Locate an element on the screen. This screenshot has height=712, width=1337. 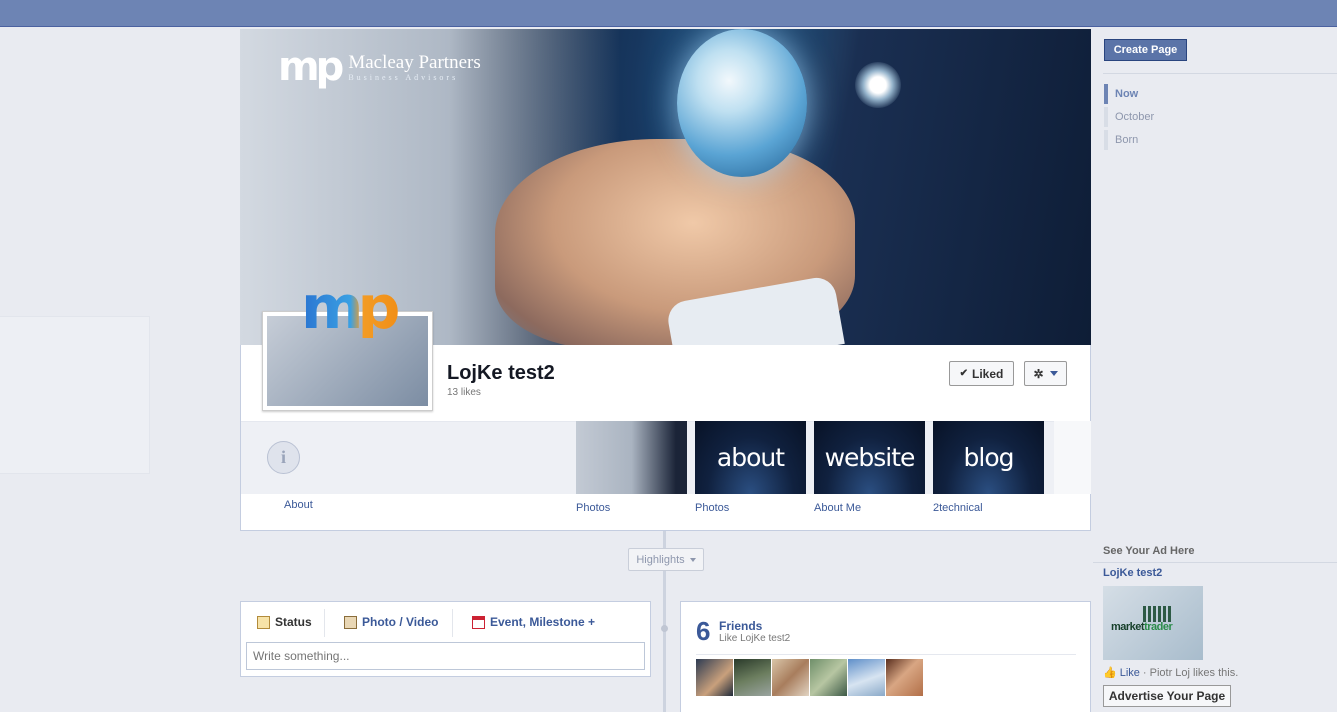
ad-image: markettrader is located at coordinates (1153, 623).